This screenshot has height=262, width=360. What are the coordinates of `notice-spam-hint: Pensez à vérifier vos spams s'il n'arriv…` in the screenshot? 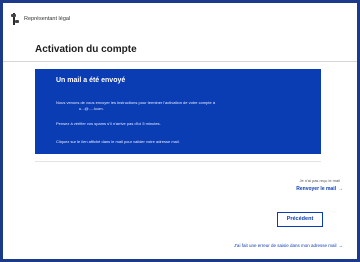 It's located at (108, 123).